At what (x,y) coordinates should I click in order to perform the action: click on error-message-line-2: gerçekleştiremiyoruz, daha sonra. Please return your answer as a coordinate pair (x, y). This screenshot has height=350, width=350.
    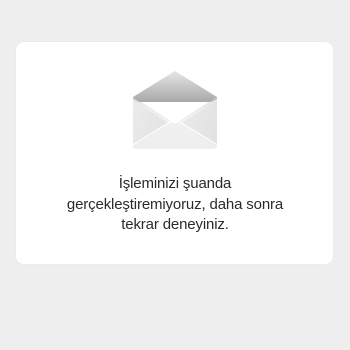
    Looking at the image, I should click on (175, 204).